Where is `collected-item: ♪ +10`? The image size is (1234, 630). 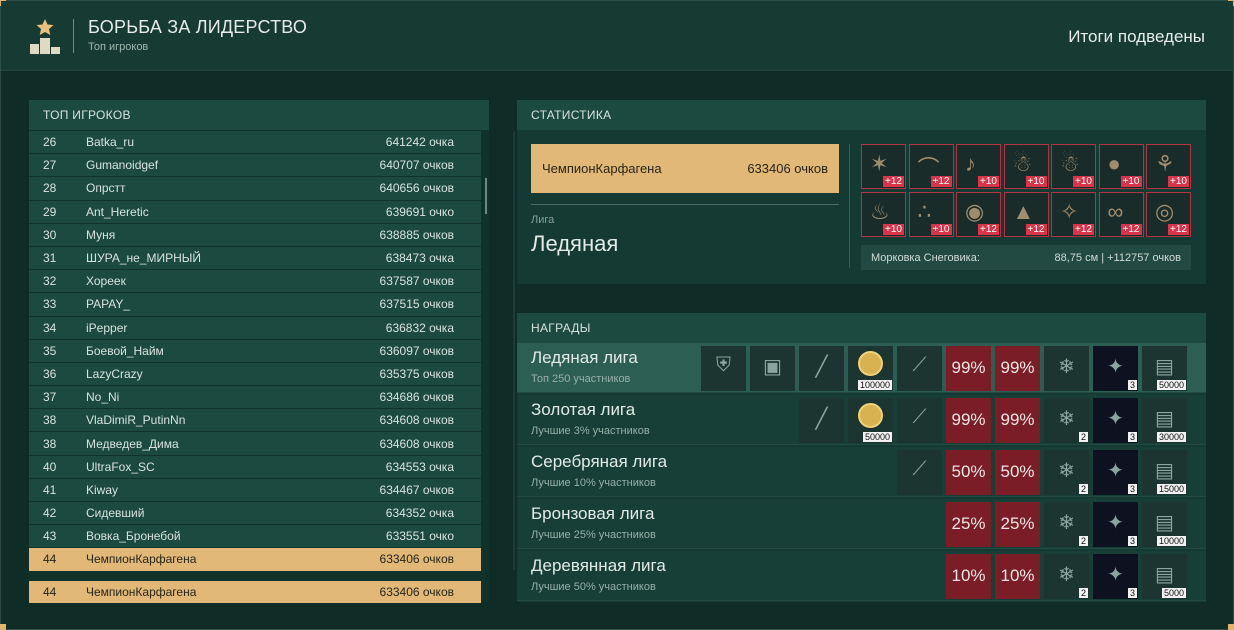
collected-item: ♪ +10 is located at coordinates (978, 166).